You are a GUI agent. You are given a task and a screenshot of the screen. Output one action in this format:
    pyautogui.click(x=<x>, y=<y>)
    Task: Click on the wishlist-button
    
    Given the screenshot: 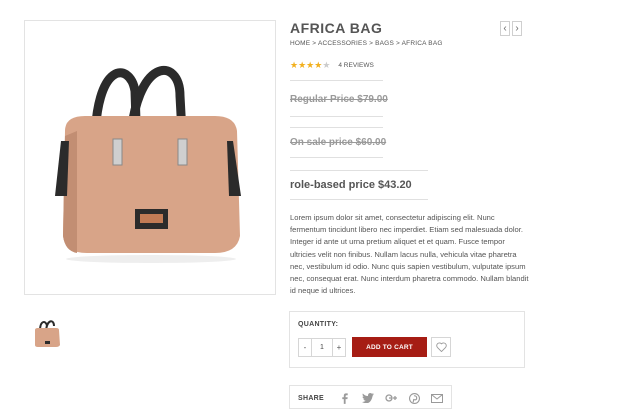 What is the action you would take?
    pyautogui.click(x=441, y=347)
    